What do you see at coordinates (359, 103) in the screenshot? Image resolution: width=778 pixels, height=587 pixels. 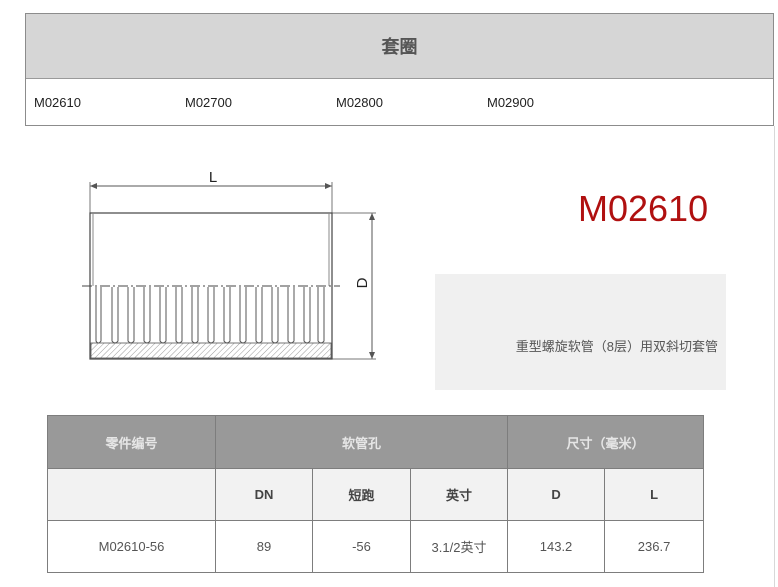 I see `part-link-m02800: M02800` at bounding box center [359, 103].